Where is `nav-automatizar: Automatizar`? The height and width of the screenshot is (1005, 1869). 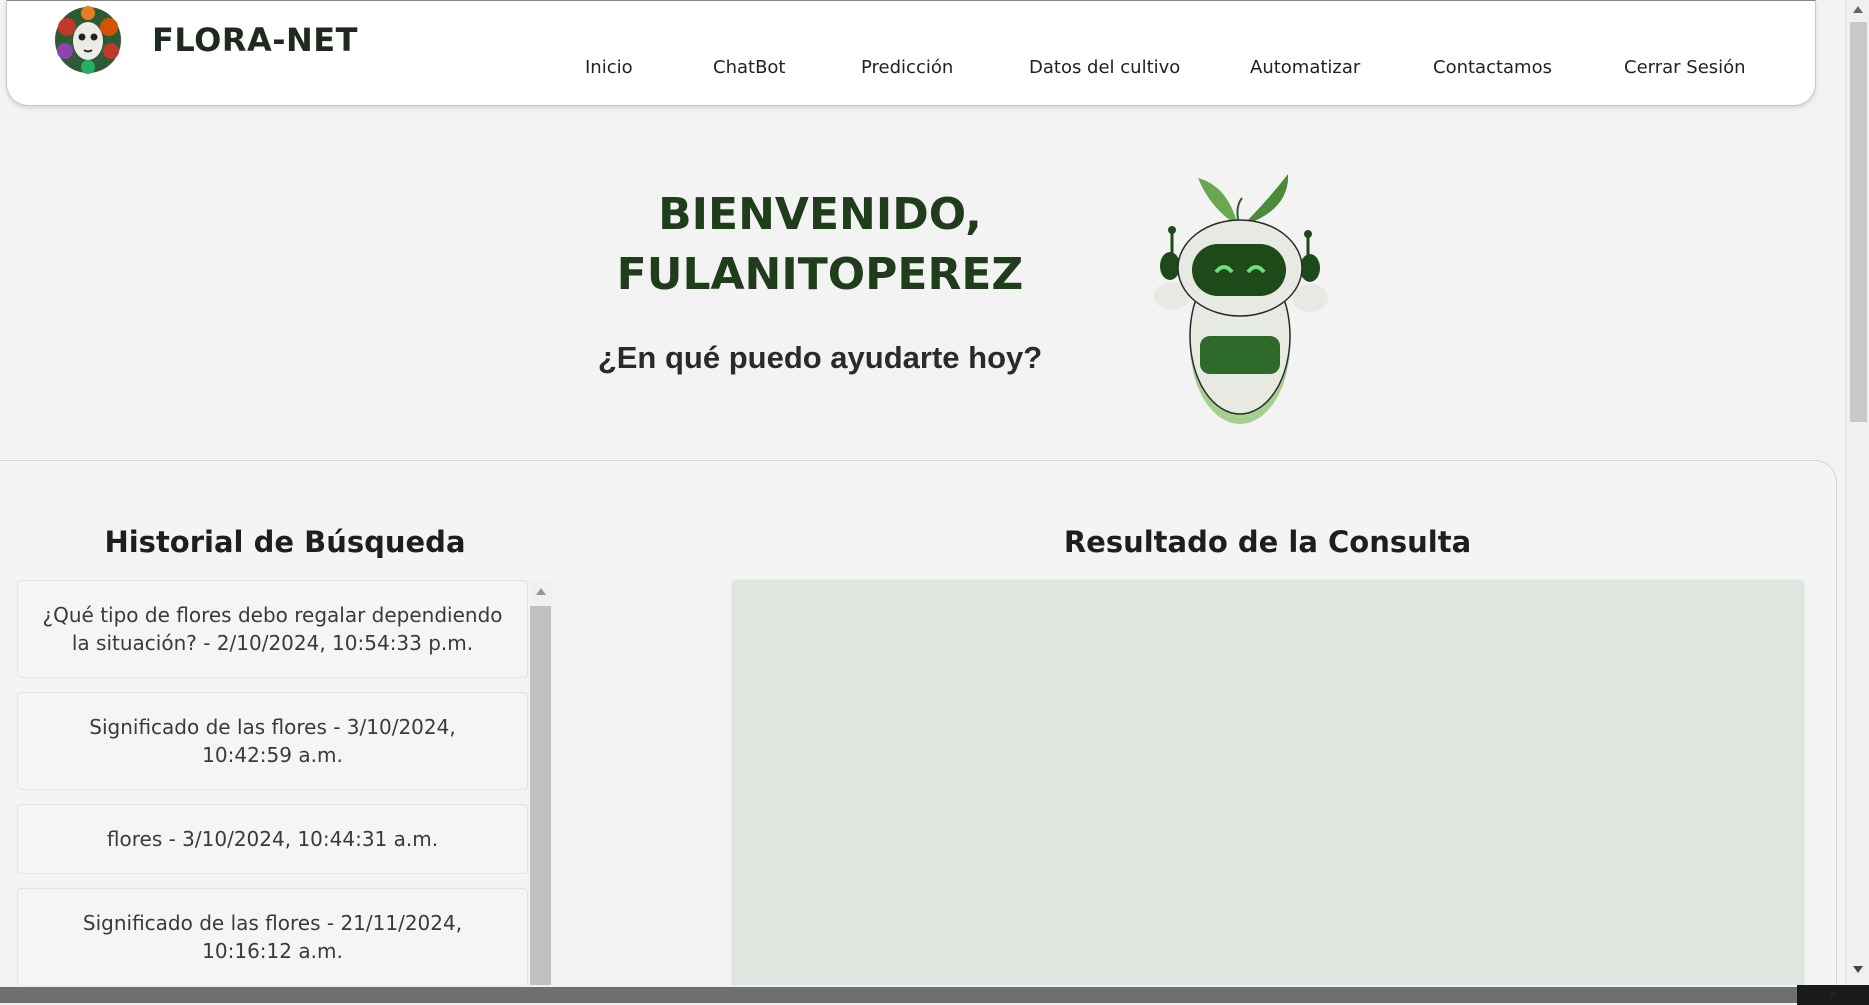
nav-automatizar: Automatizar is located at coordinates (1305, 67).